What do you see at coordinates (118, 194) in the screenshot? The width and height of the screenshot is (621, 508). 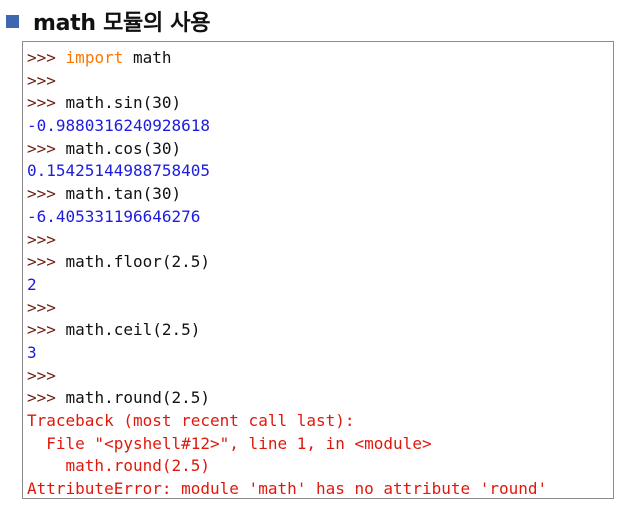 I see `input-code: math.tan(30)` at bounding box center [118, 194].